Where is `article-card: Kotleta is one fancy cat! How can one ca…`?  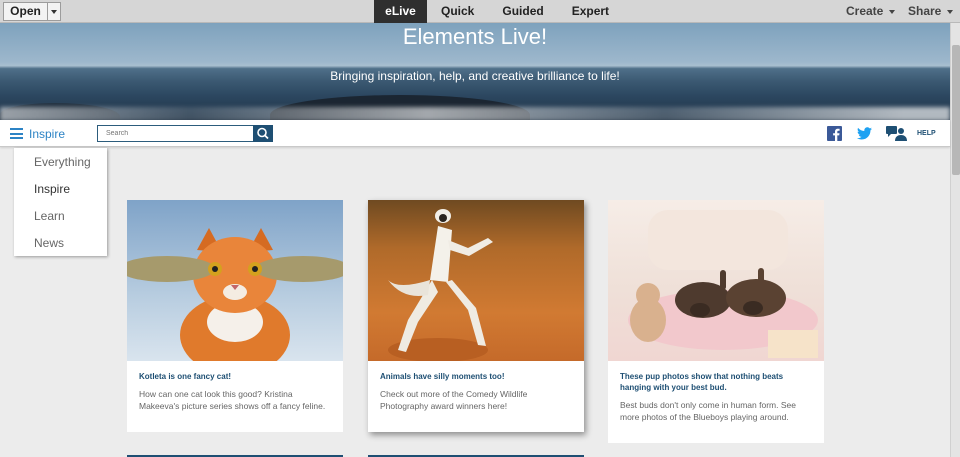
article-card: Kotleta is one fancy cat! How can one ca… is located at coordinates (235, 316).